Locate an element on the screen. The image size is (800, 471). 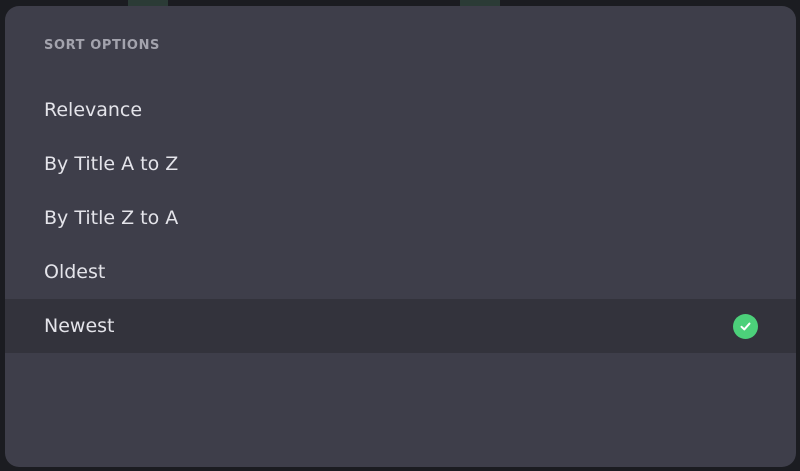
sort-option-newest: Newest is located at coordinates (400, 326).